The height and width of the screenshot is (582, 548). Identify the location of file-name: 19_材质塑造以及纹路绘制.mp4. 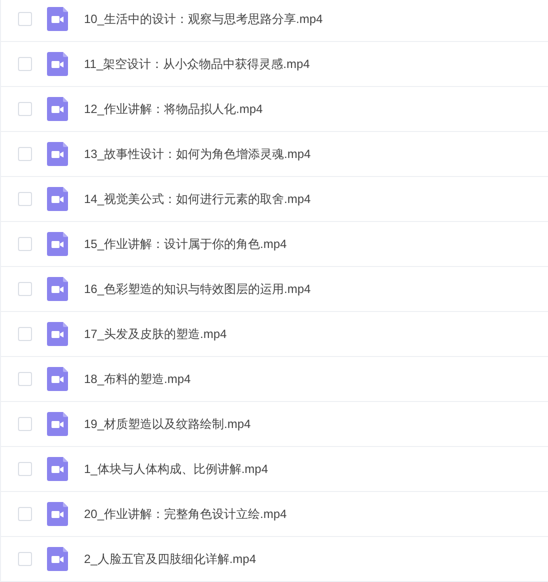
(167, 424).